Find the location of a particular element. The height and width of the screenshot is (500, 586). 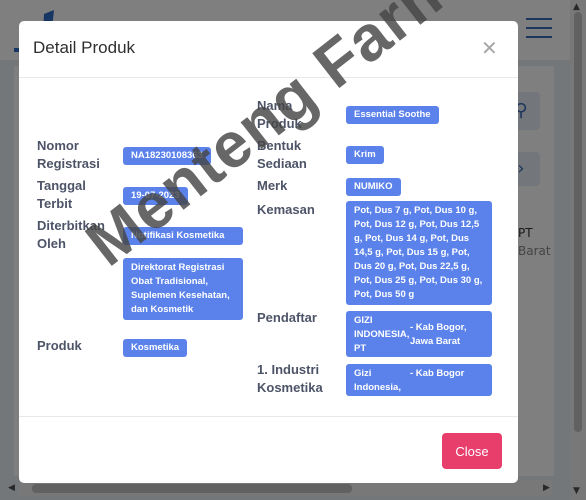

nama-produk-label: Nama Produk is located at coordinates (279, 114).